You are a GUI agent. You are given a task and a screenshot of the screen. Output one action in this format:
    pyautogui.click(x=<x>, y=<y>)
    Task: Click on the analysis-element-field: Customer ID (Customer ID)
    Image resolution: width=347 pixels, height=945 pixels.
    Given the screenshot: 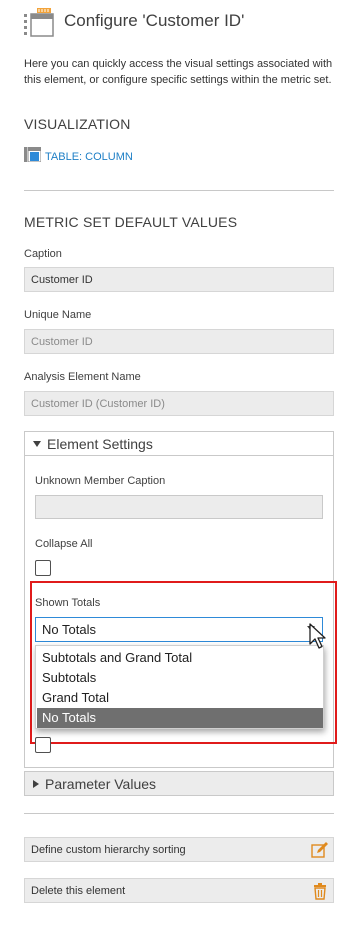 What is the action you would take?
    pyautogui.click(x=179, y=403)
    